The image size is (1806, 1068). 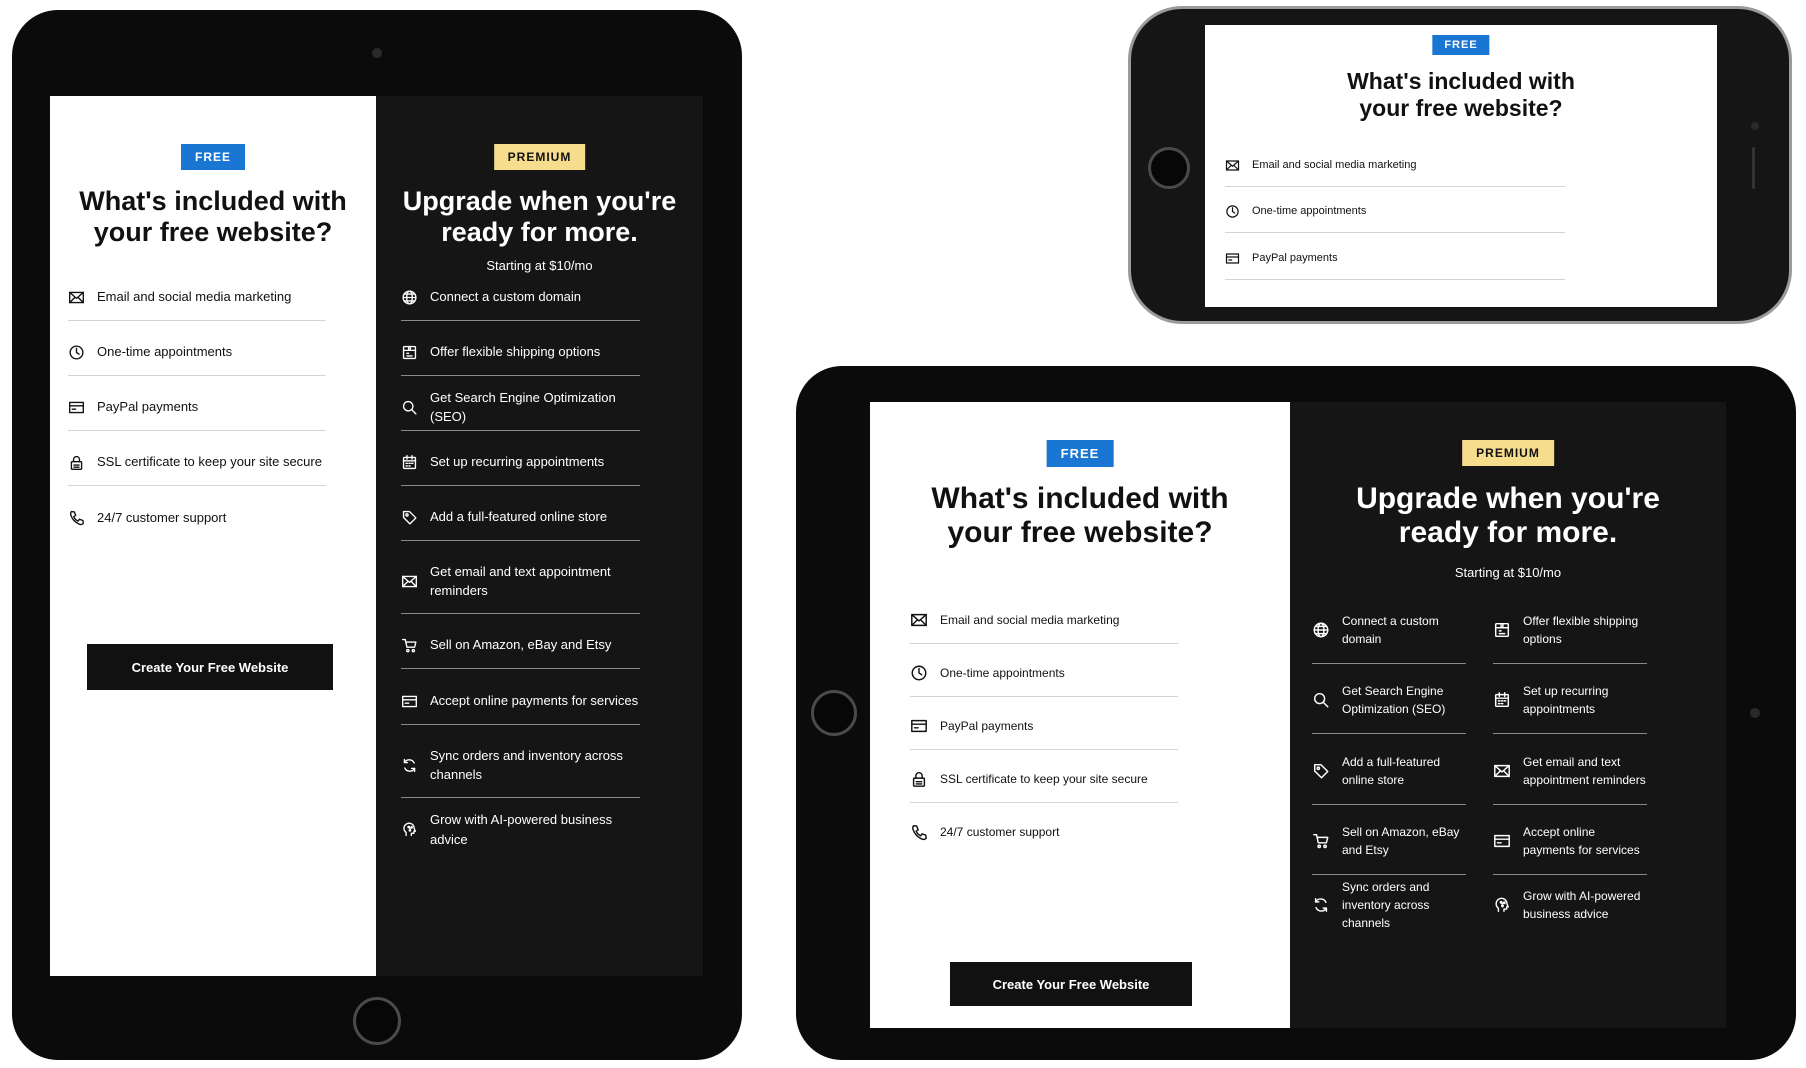 I want to click on clock-icon, so click(x=76, y=352).